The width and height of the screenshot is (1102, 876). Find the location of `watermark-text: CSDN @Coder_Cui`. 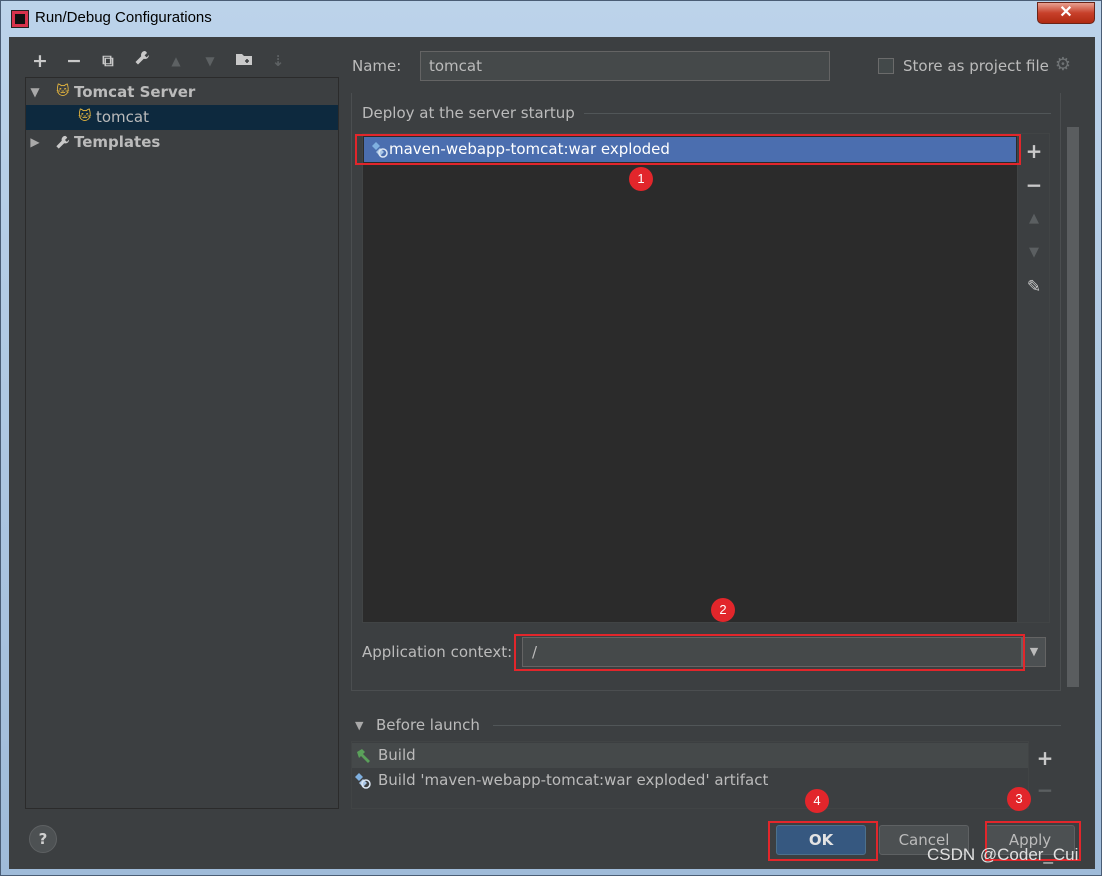

watermark-text: CSDN @Coder_Cui is located at coordinates (1003, 854).